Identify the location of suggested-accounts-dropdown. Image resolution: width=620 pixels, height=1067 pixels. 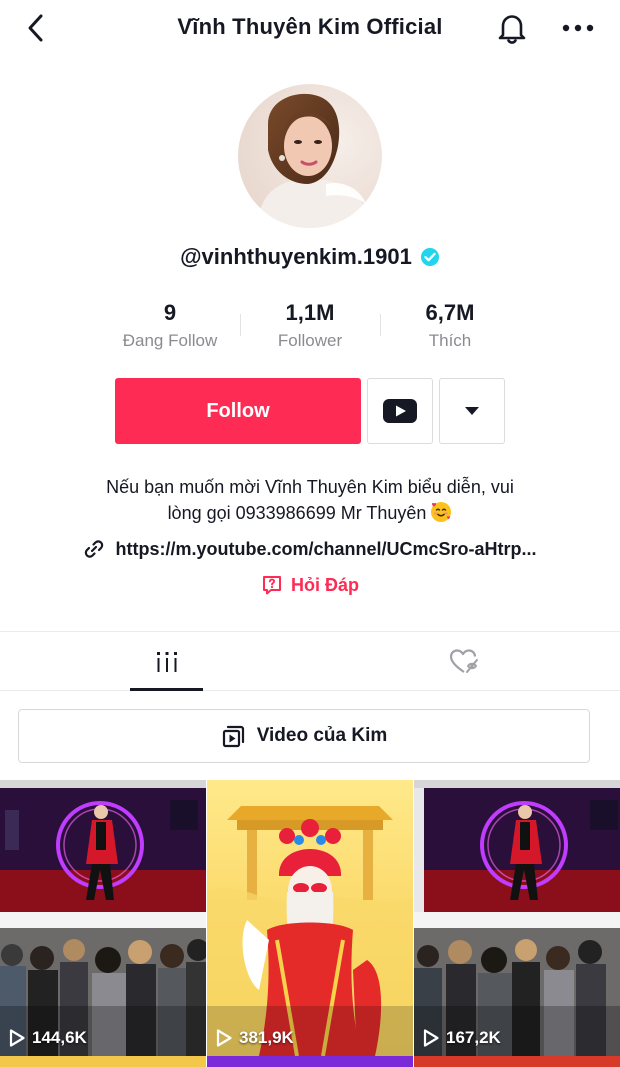
(472, 411).